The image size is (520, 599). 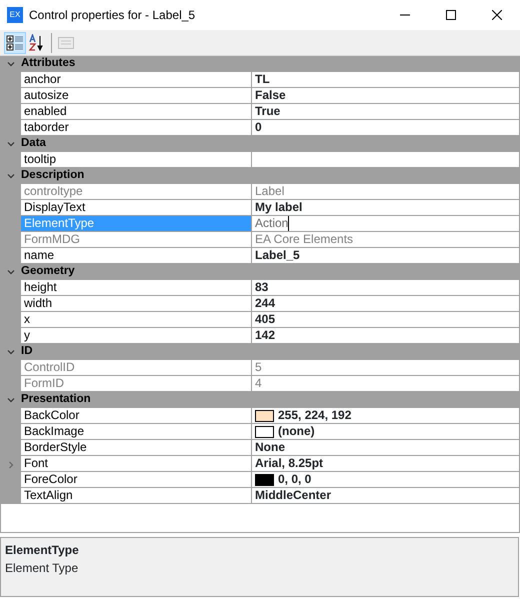 I want to click on property-name: BackColor, so click(x=136, y=416).